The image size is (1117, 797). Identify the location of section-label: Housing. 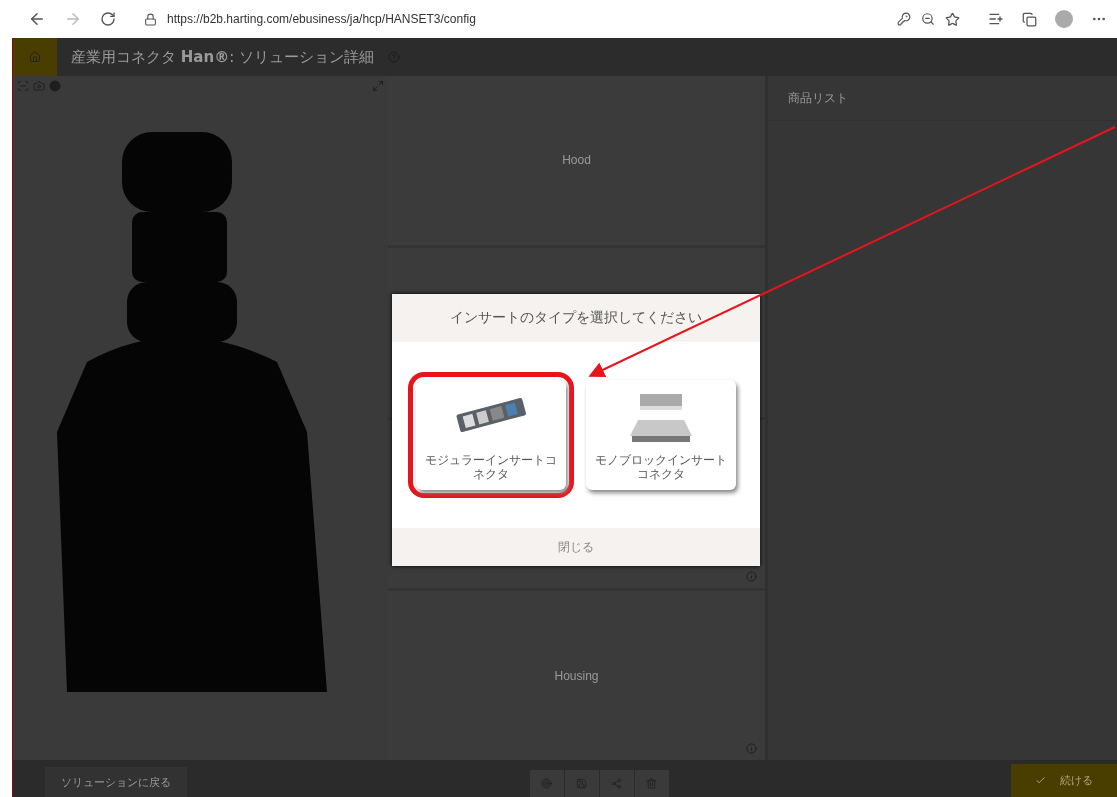
(576, 675).